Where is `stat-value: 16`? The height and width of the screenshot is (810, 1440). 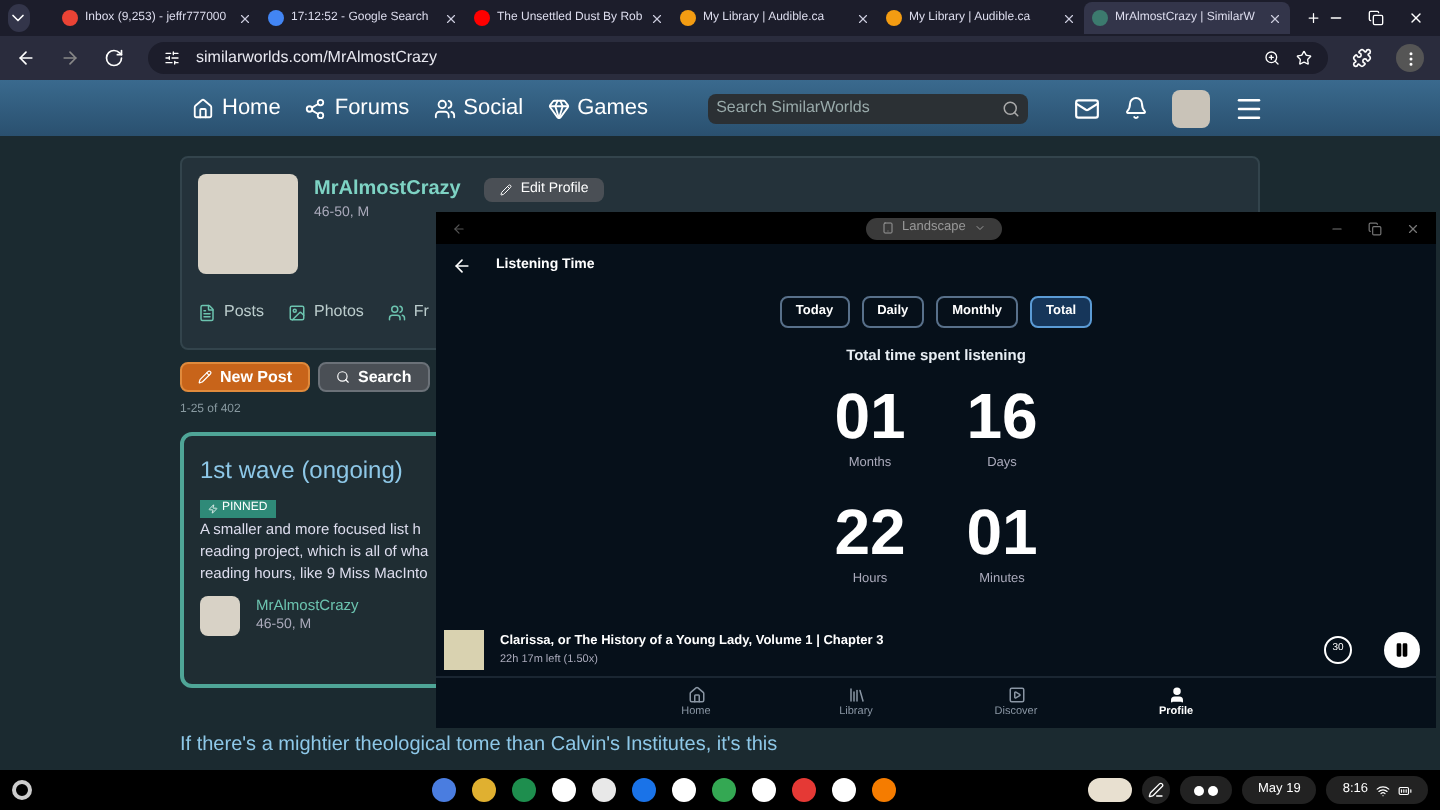 stat-value: 16 is located at coordinates (1002, 416).